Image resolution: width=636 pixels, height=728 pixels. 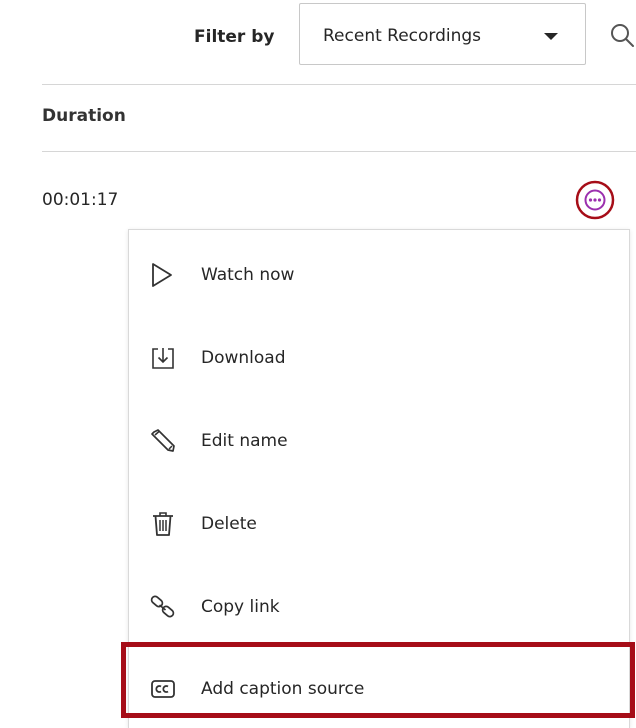 I want to click on menu-item-label: Download, so click(x=243, y=358).